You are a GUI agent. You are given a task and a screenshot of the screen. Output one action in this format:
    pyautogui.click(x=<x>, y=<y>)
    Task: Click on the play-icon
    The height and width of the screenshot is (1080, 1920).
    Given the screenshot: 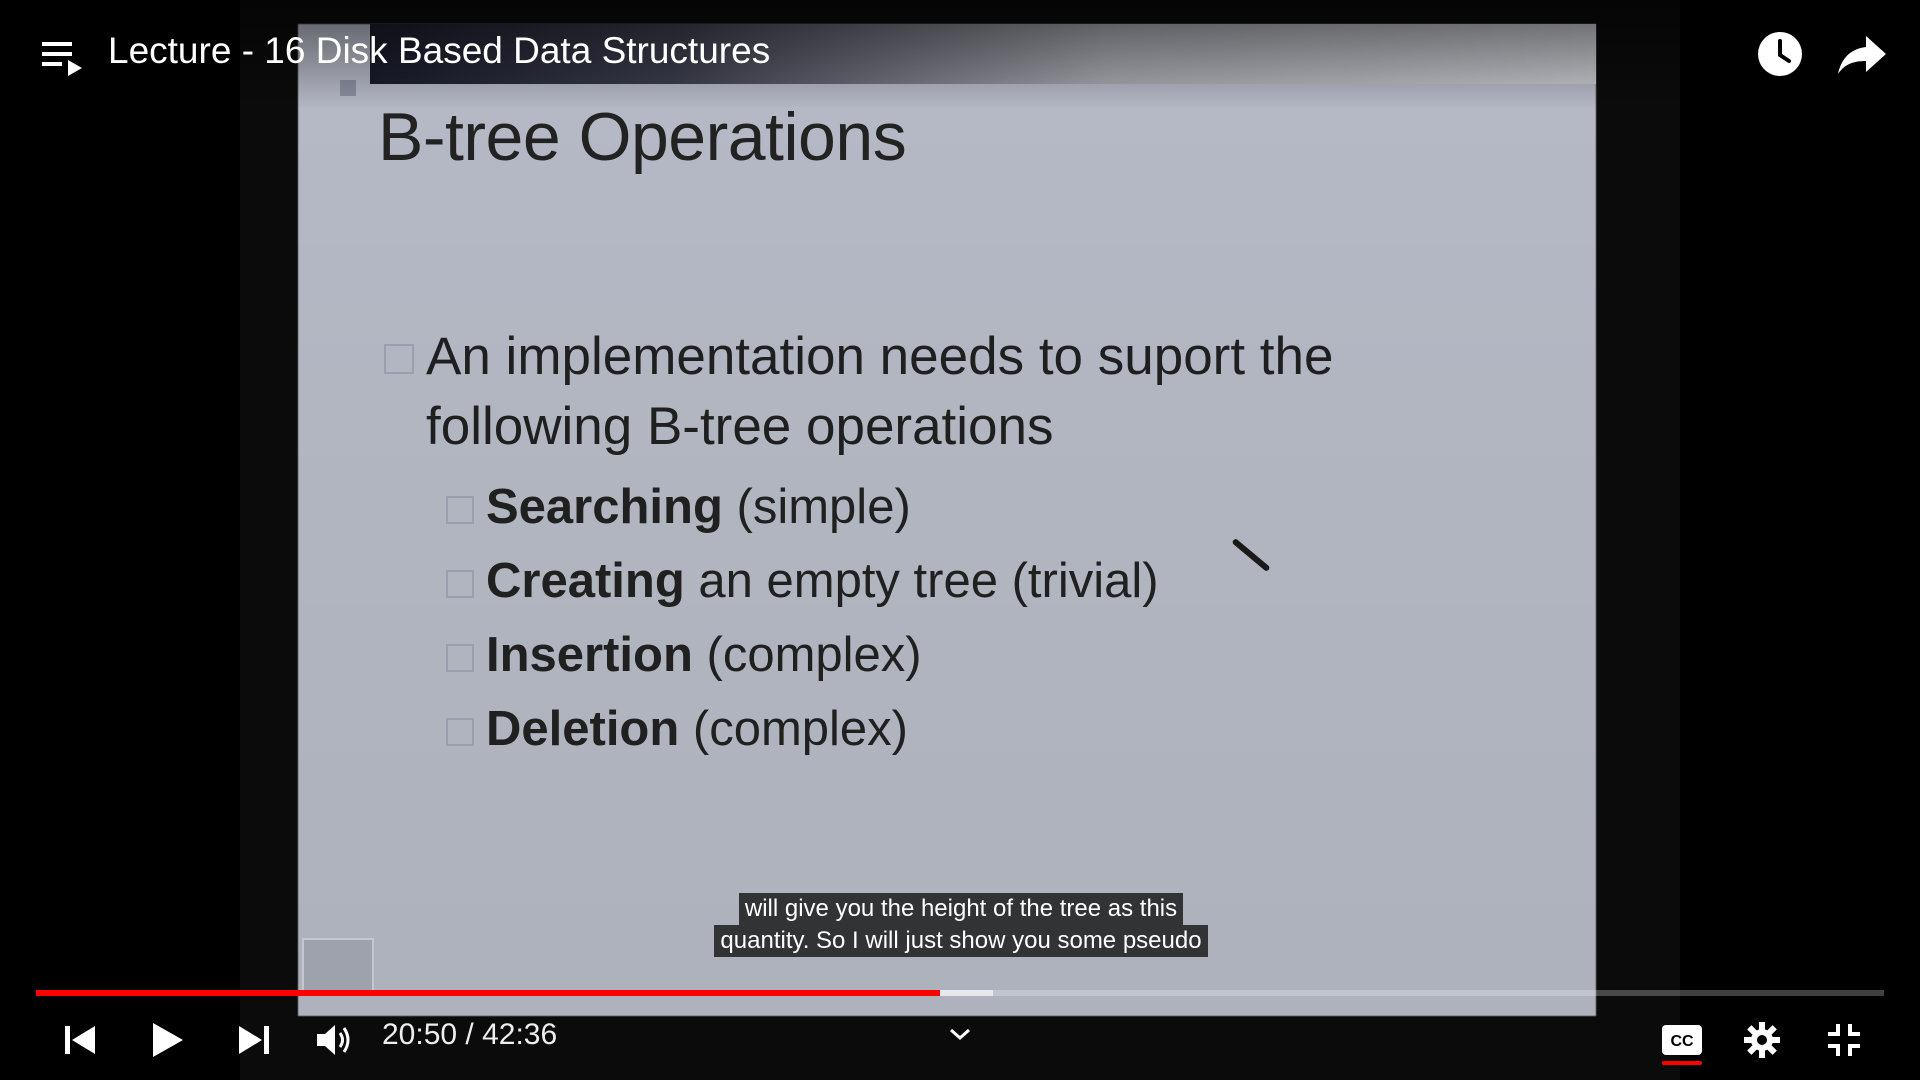 What is the action you would take?
    pyautogui.click(x=168, y=1040)
    